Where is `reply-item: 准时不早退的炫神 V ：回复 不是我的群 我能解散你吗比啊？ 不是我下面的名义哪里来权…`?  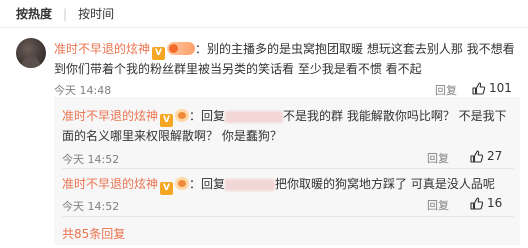
reply-item: 准时不早退的炫神 V ：回复 不是我的群 我能解散你吗比啊？ 不是我下面的名义哪里来权… is located at coordinates (288, 126).